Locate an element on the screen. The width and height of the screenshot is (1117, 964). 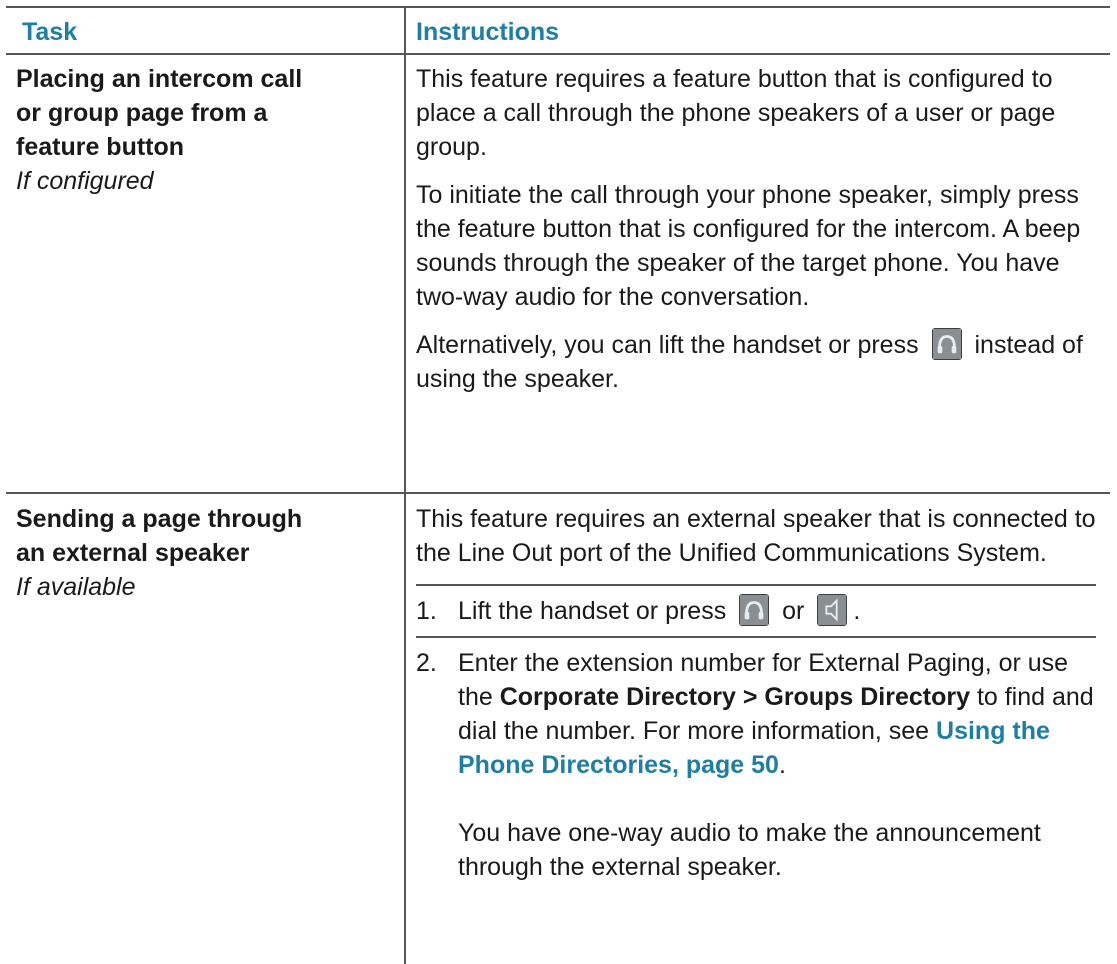
row-divider is located at coordinates (558, 493).